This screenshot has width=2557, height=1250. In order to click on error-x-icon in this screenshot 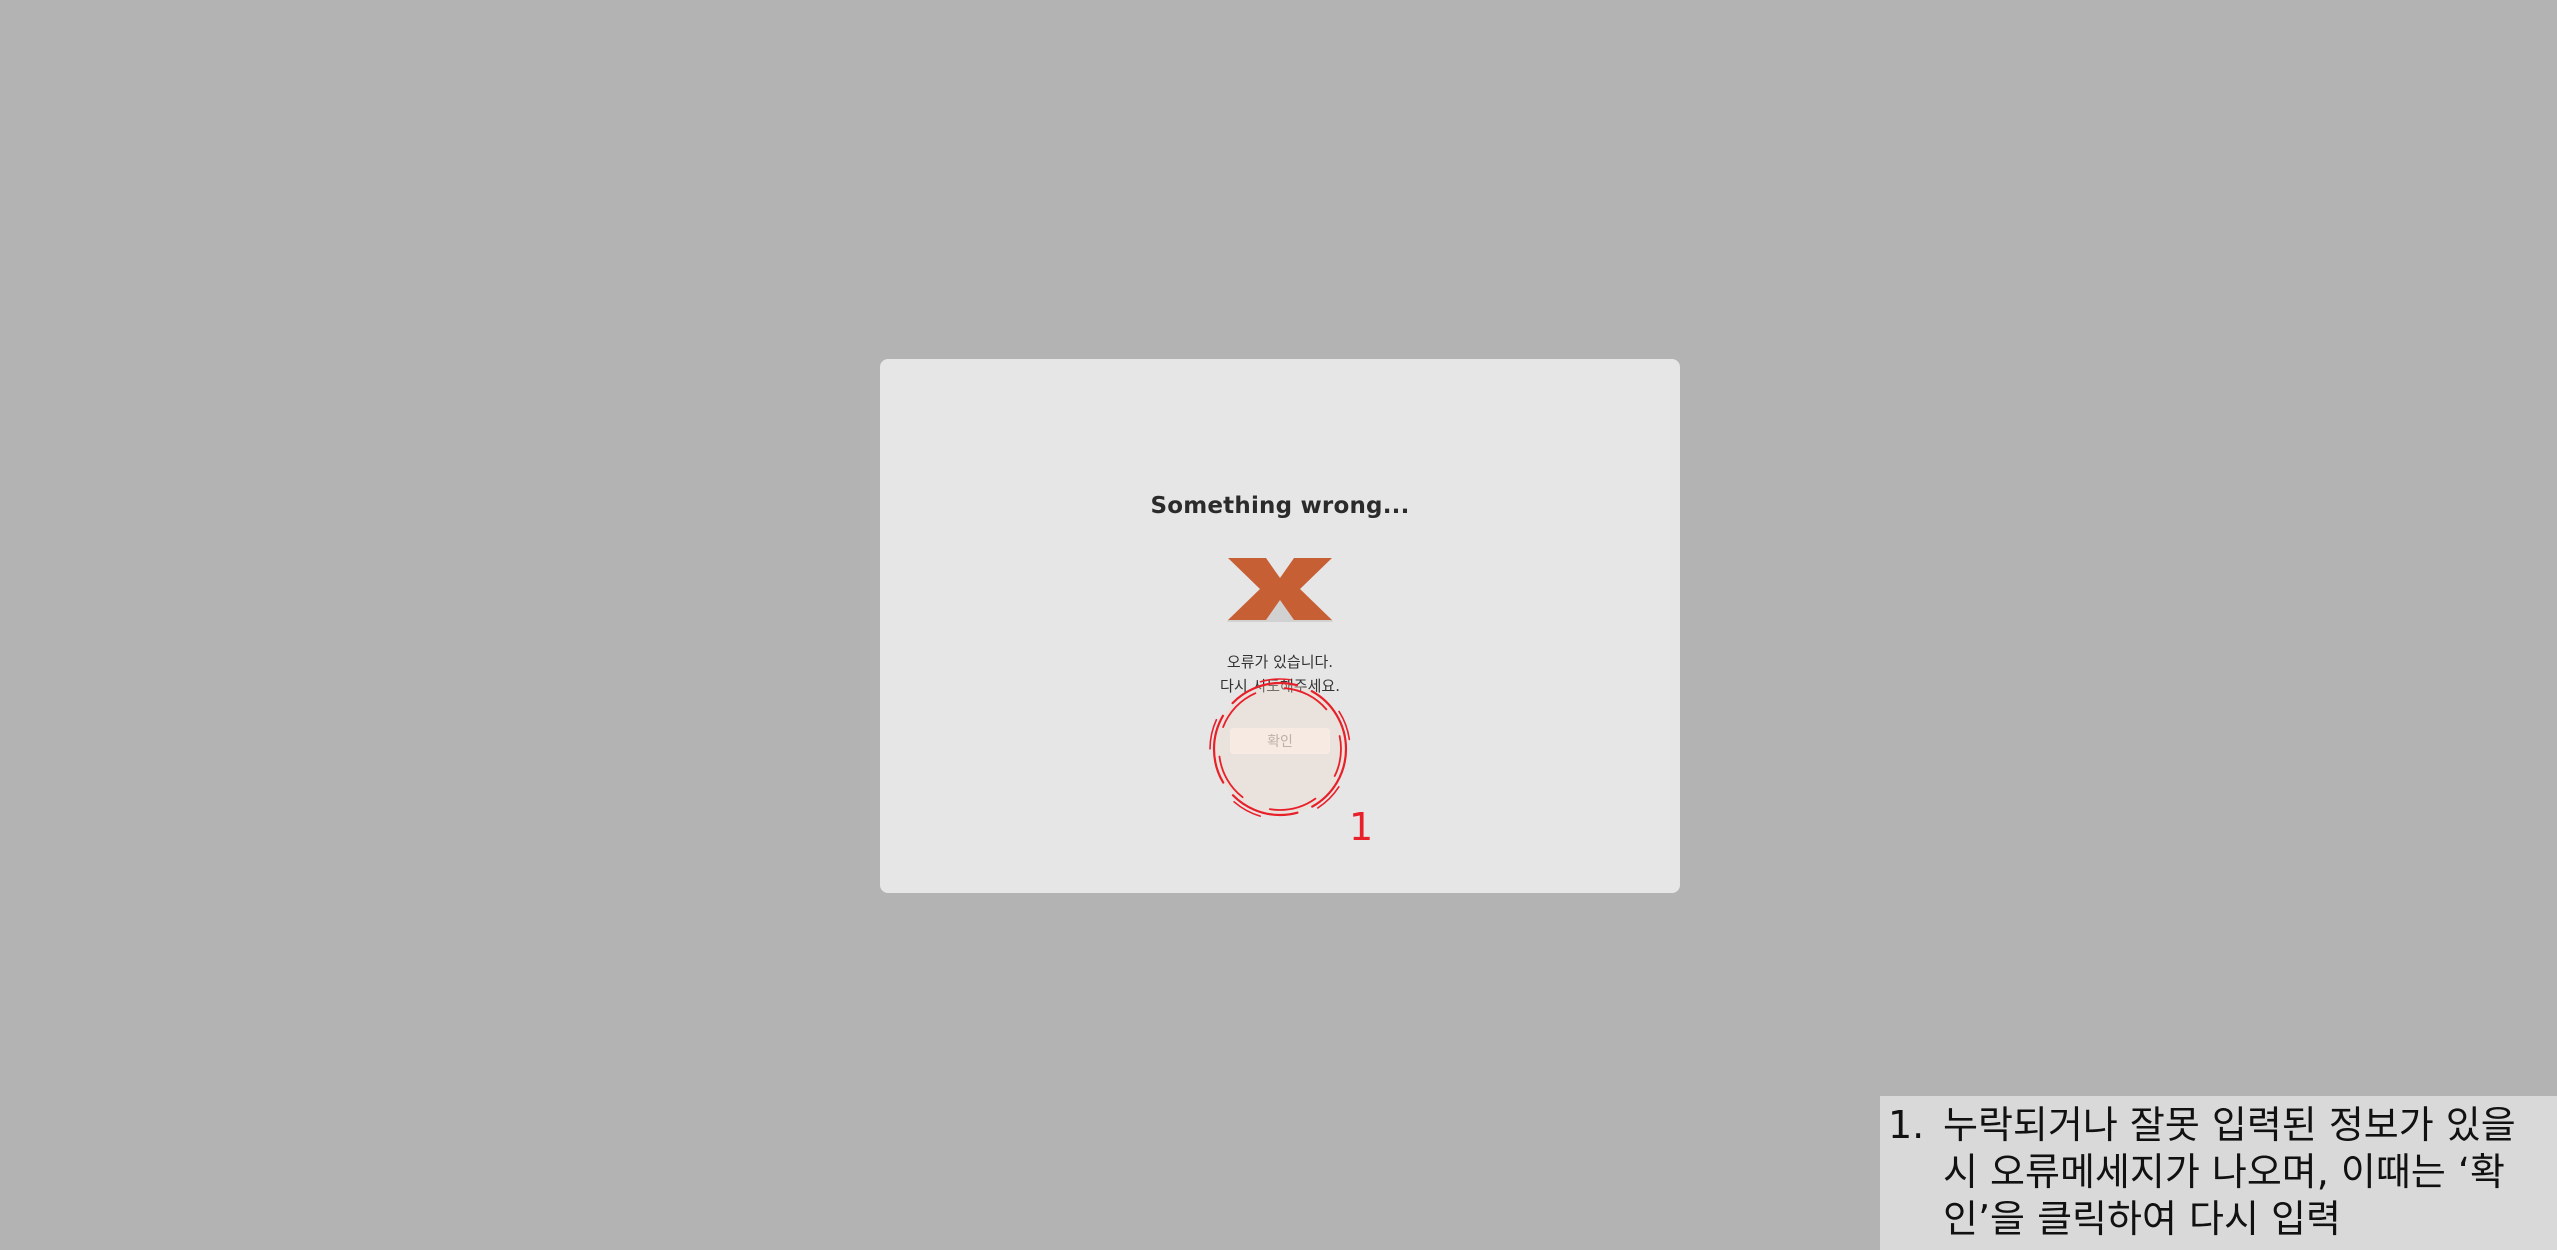, I will do `click(1280, 590)`.